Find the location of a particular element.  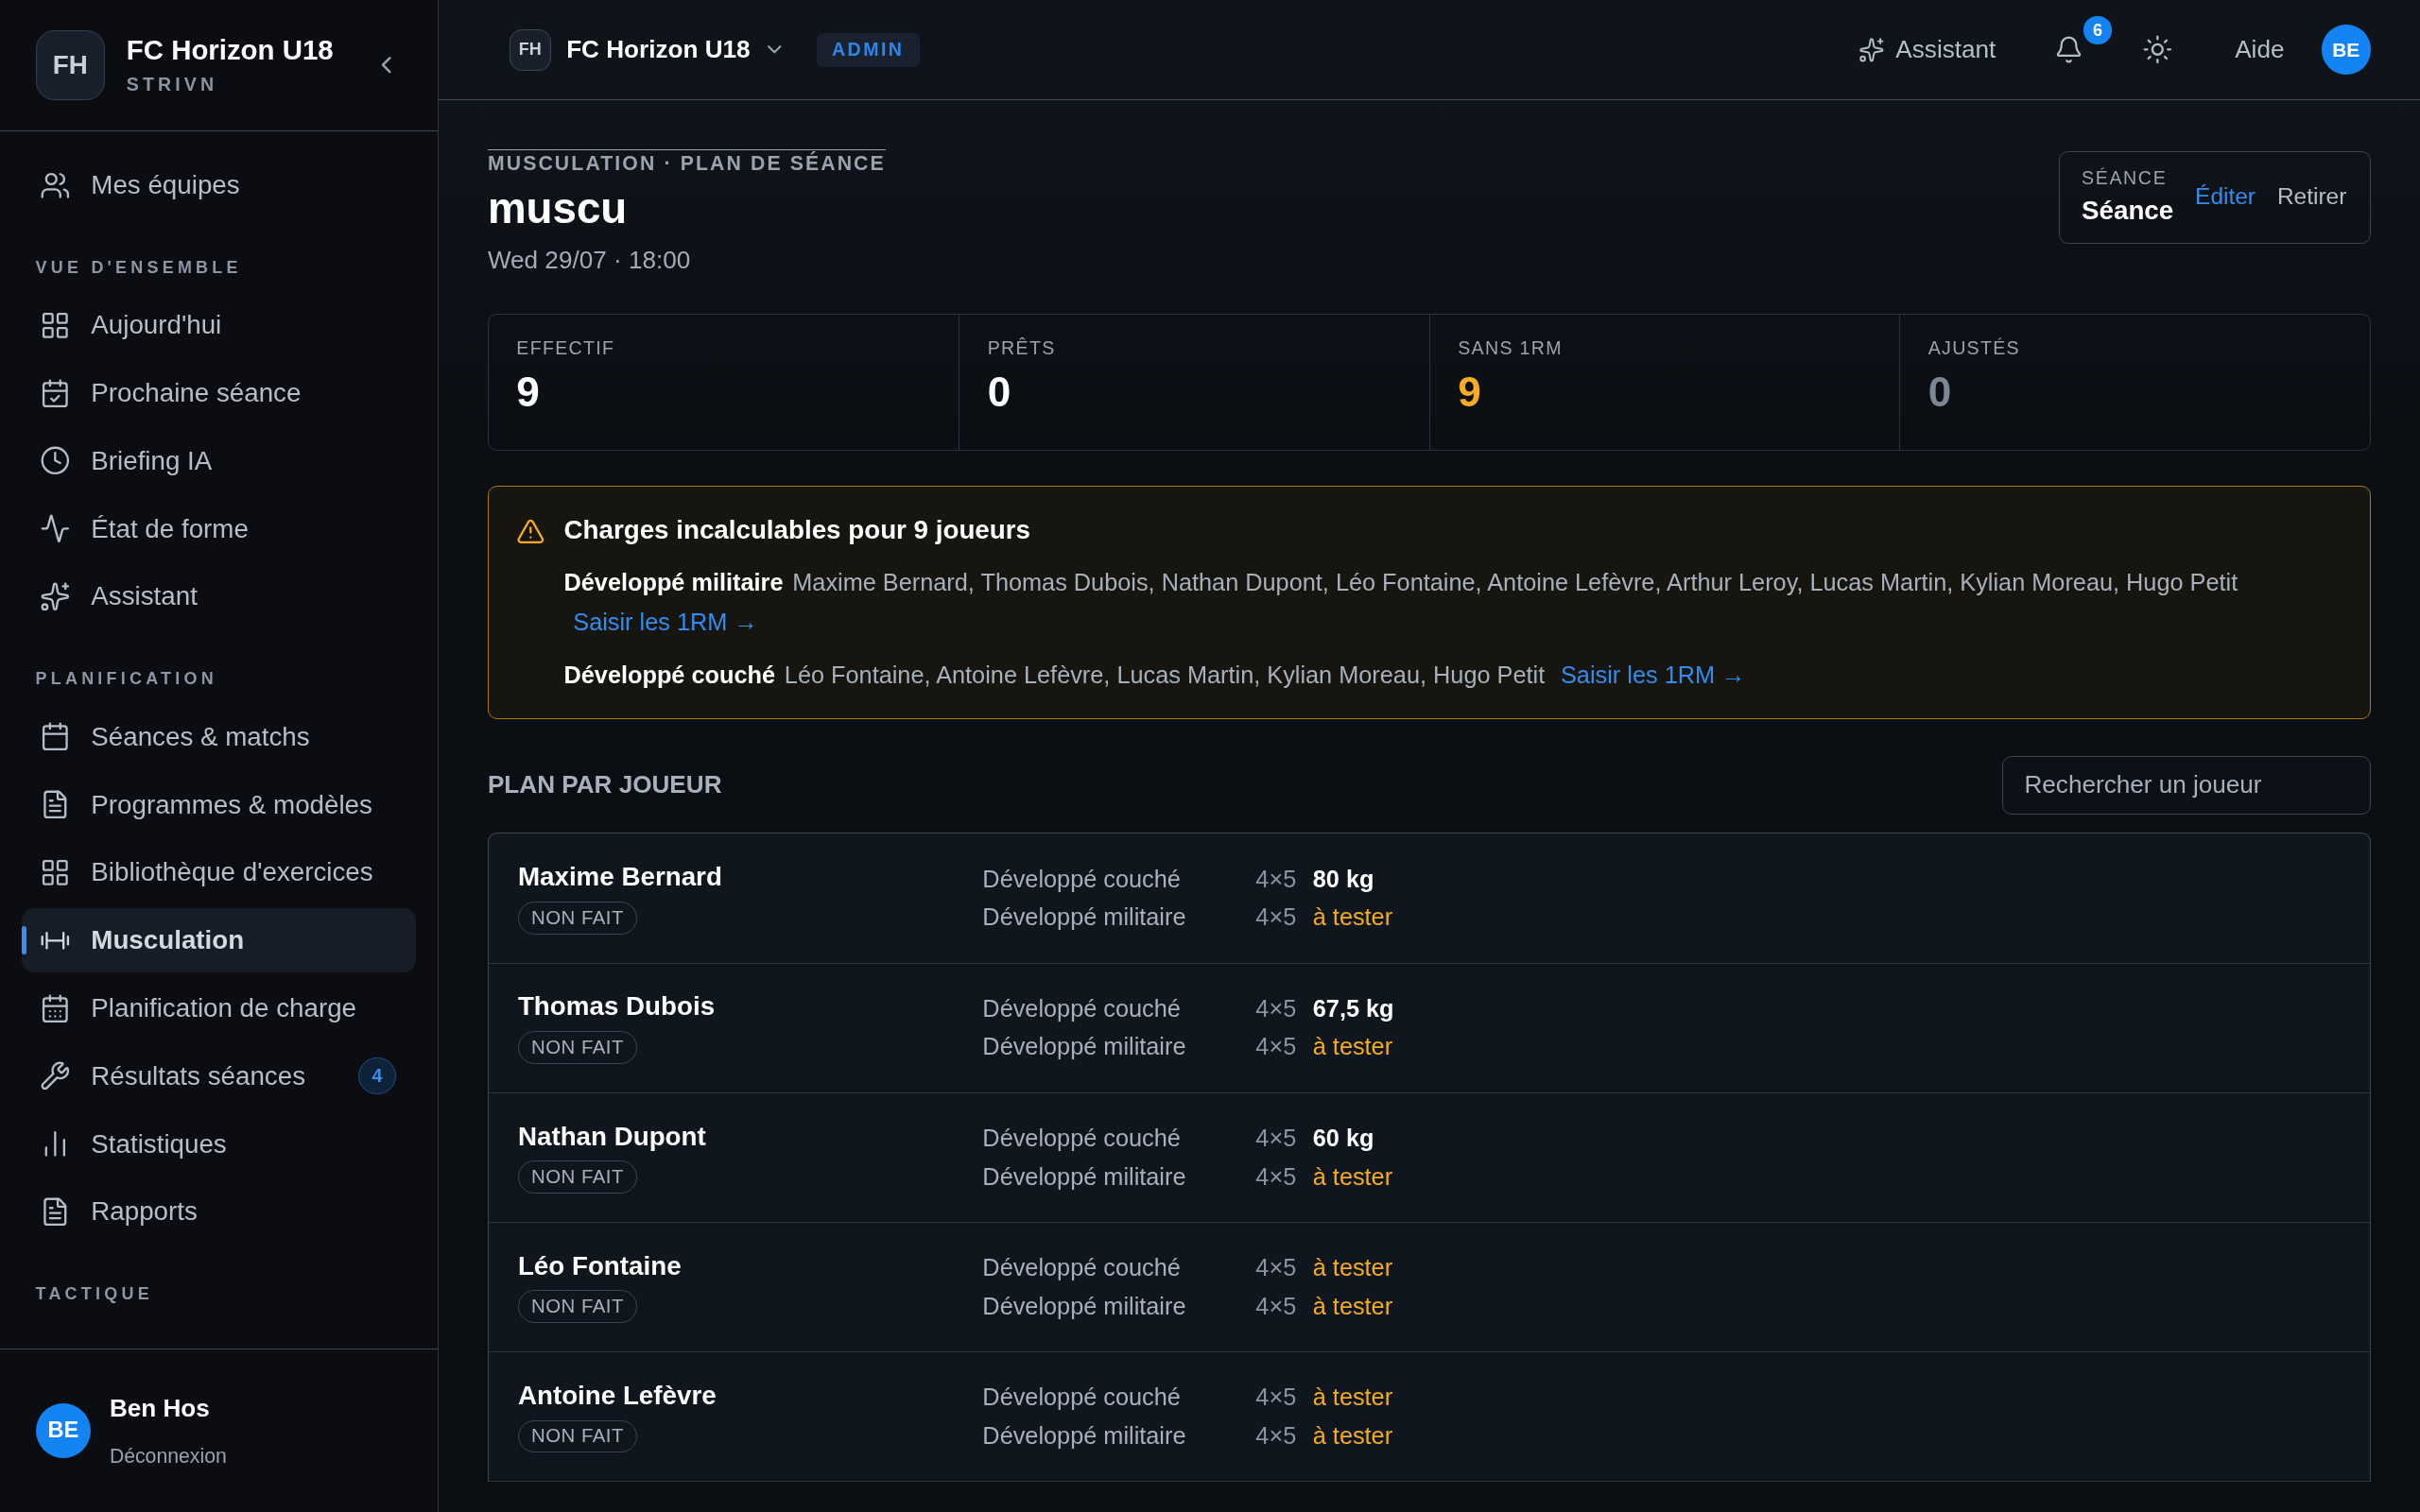

alert-title: Charges incalculables pour 9 joueurs is located at coordinates (797, 529).